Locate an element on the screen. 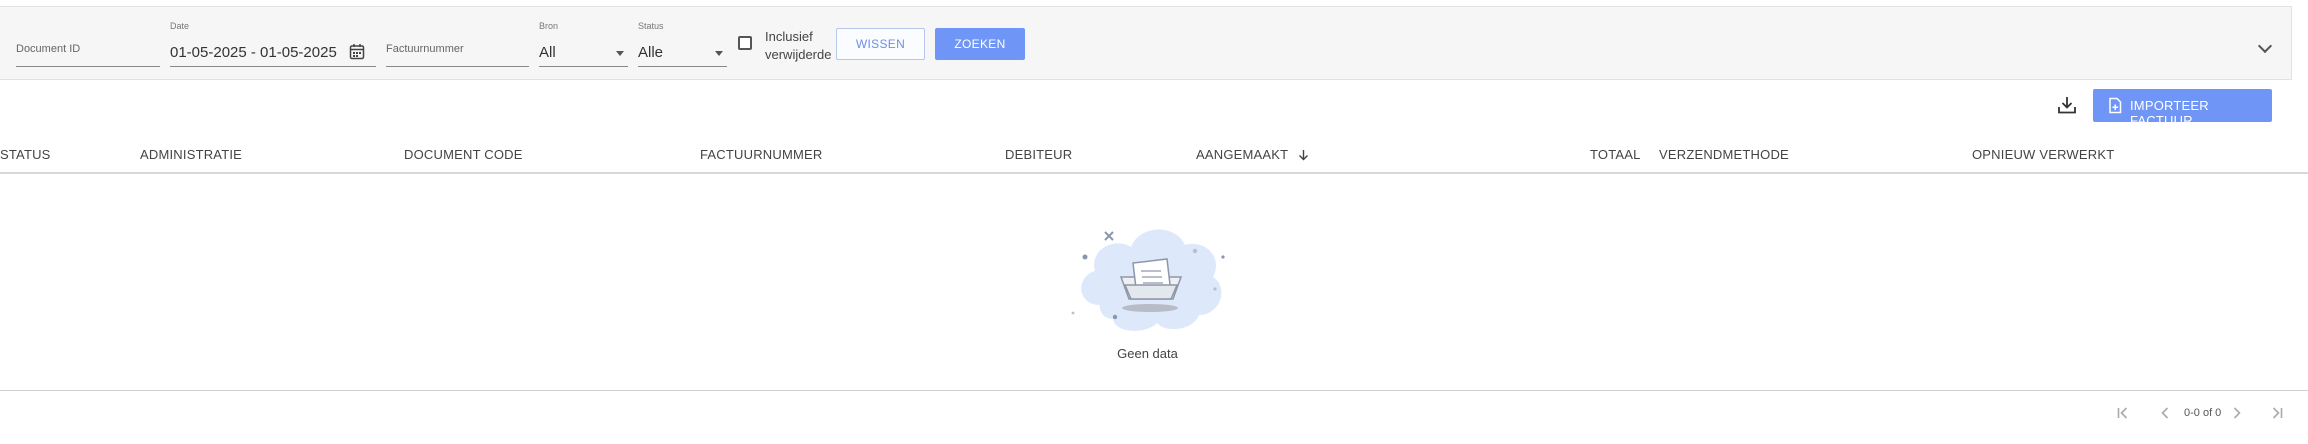 Image resolution: width=2308 pixels, height=444 pixels. column-header-debiteur: DEBITEUR is located at coordinates (1038, 154).